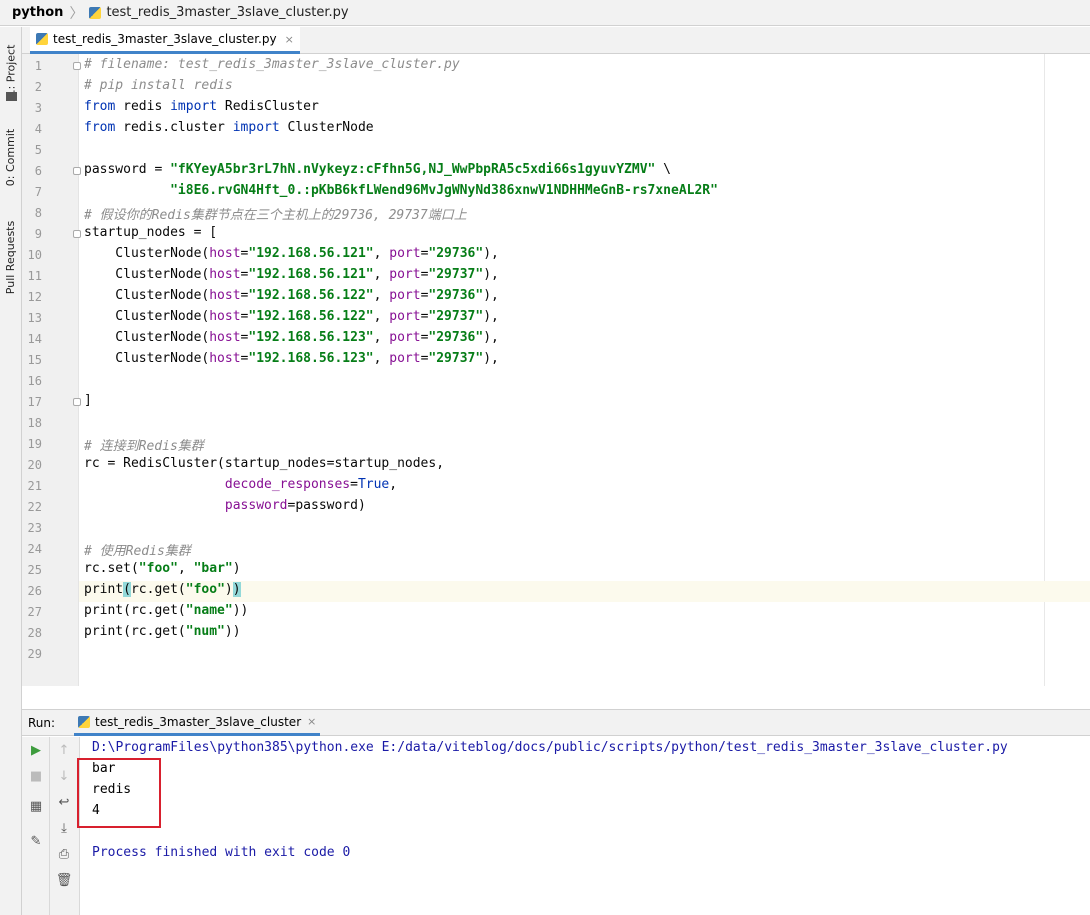 This screenshot has width=1090, height=915. I want to click on left-tool-strip: 1: Project 0: Commit Pull Requests, so click(11, 471).